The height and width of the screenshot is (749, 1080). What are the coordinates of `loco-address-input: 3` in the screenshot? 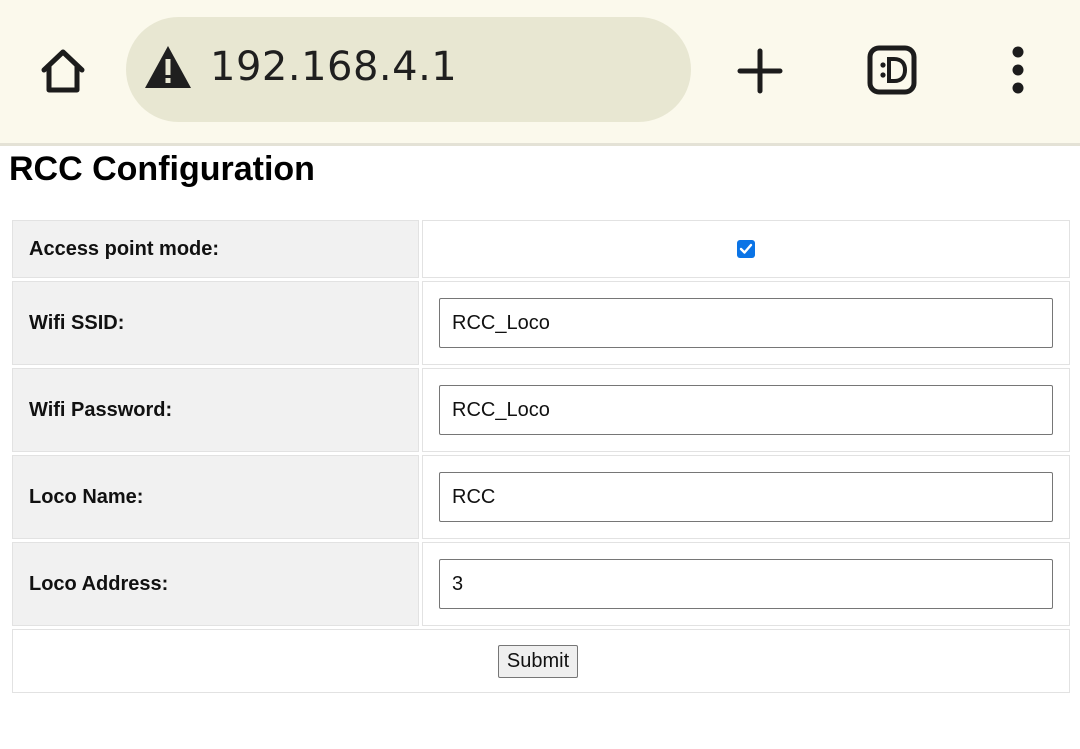 It's located at (746, 584).